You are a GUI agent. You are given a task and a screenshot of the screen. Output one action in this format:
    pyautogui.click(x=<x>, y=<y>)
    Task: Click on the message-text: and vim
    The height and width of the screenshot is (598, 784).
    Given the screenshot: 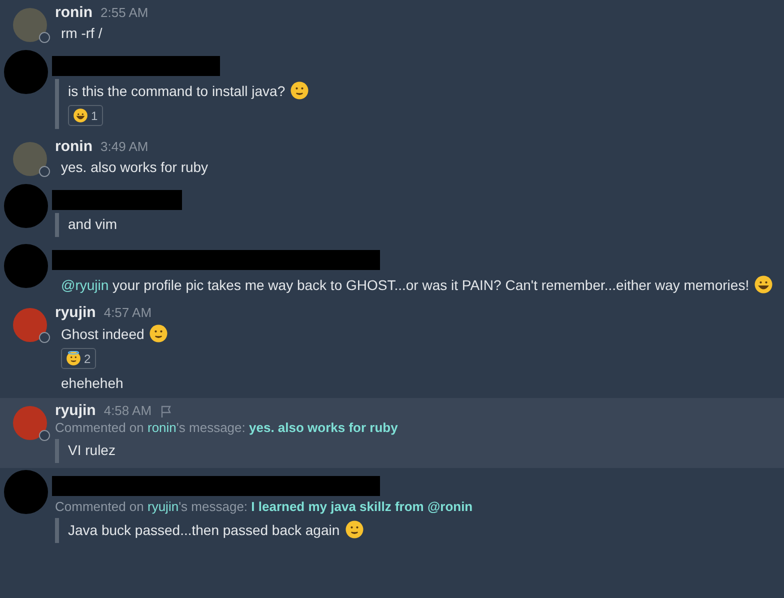 What is the action you would take?
    pyautogui.click(x=93, y=224)
    